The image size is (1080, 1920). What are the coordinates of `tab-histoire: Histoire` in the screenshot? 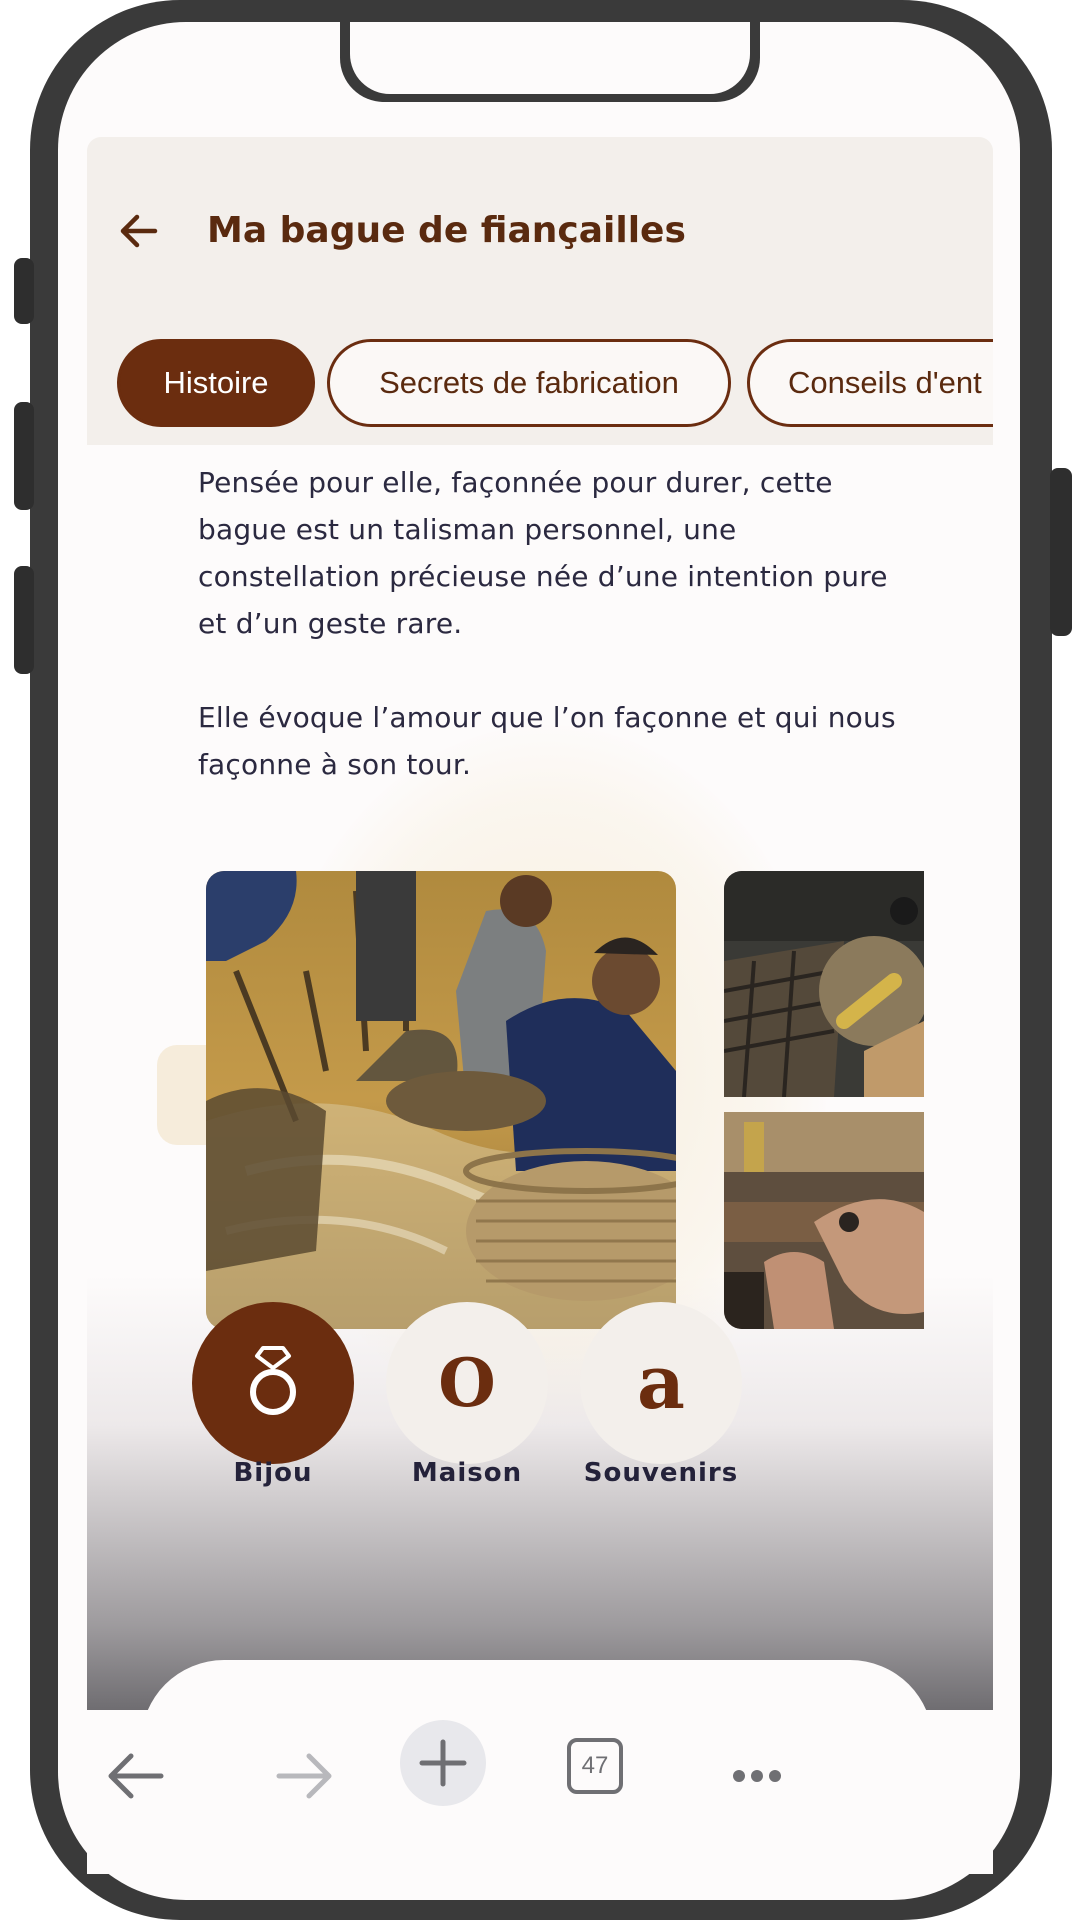 It's located at (216, 383).